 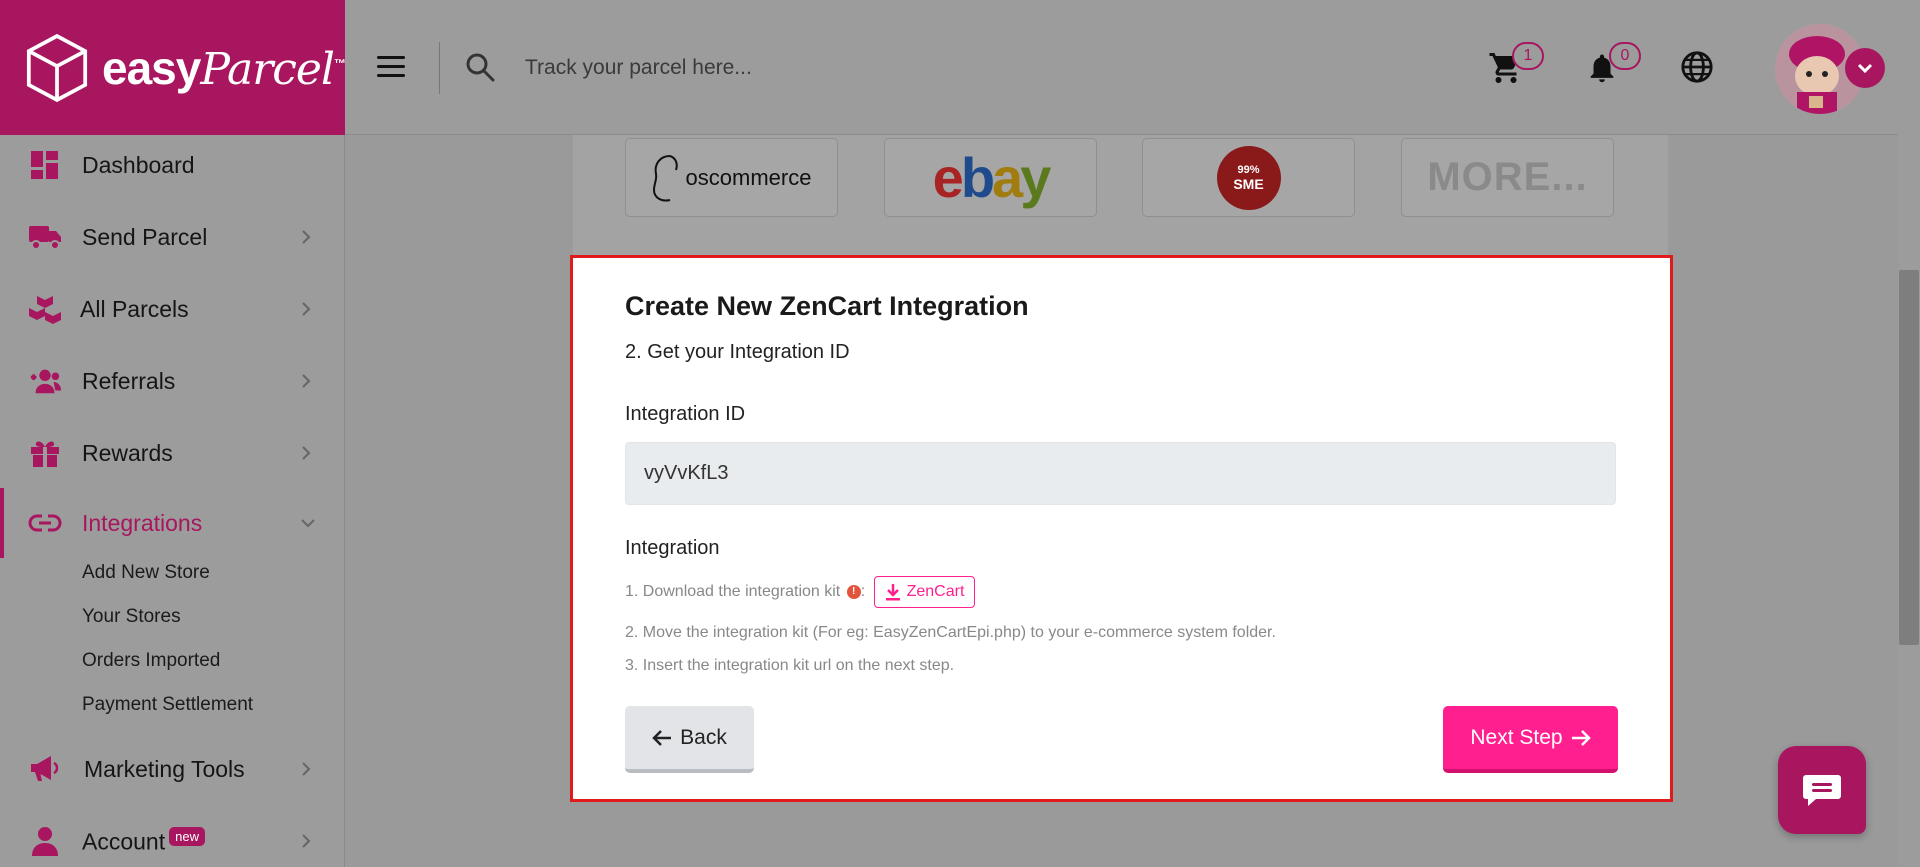 What do you see at coordinates (853, 592) in the screenshot?
I see `info-icon: !` at bounding box center [853, 592].